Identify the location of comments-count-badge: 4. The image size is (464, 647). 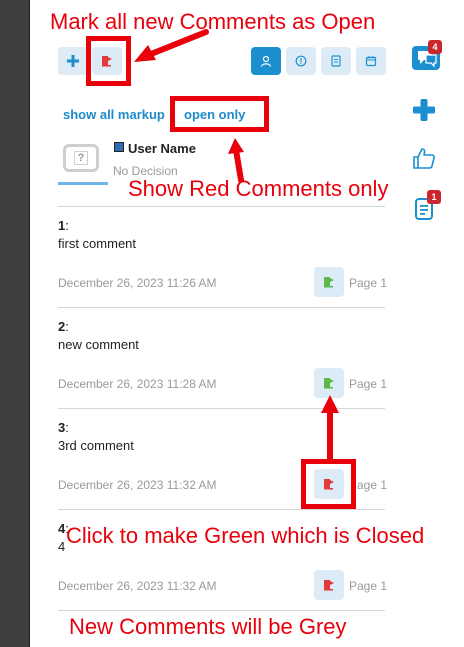
(435, 47).